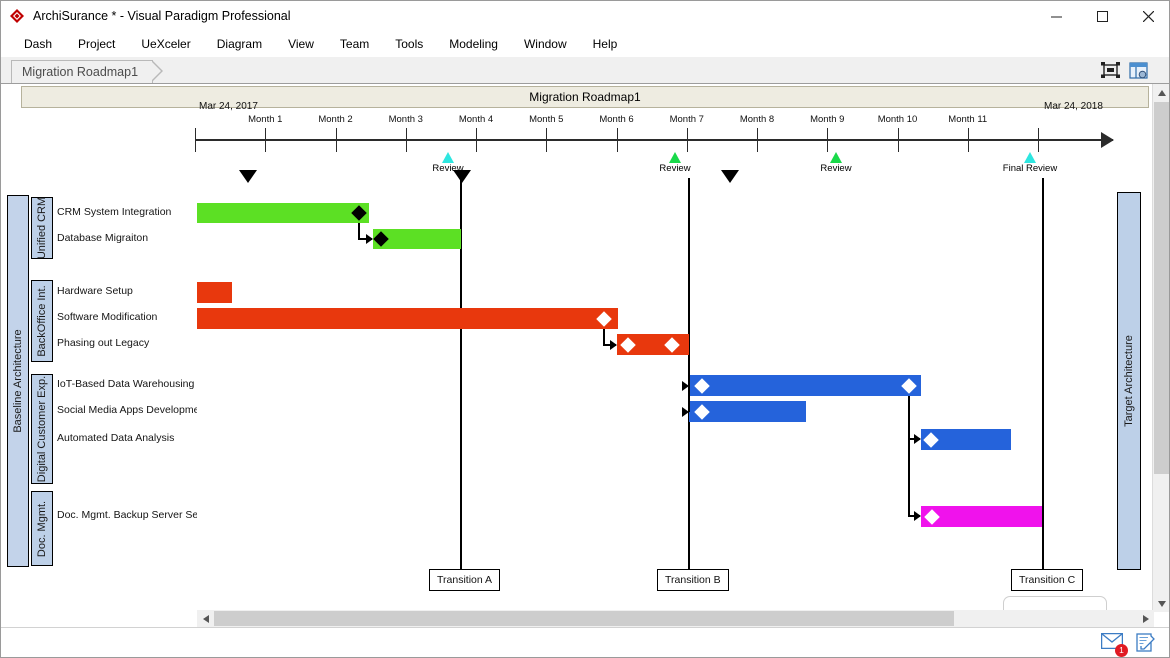 The width and height of the screenshot is (1170, 658). I want to click on milestone-label: Review, so click(675, 168).